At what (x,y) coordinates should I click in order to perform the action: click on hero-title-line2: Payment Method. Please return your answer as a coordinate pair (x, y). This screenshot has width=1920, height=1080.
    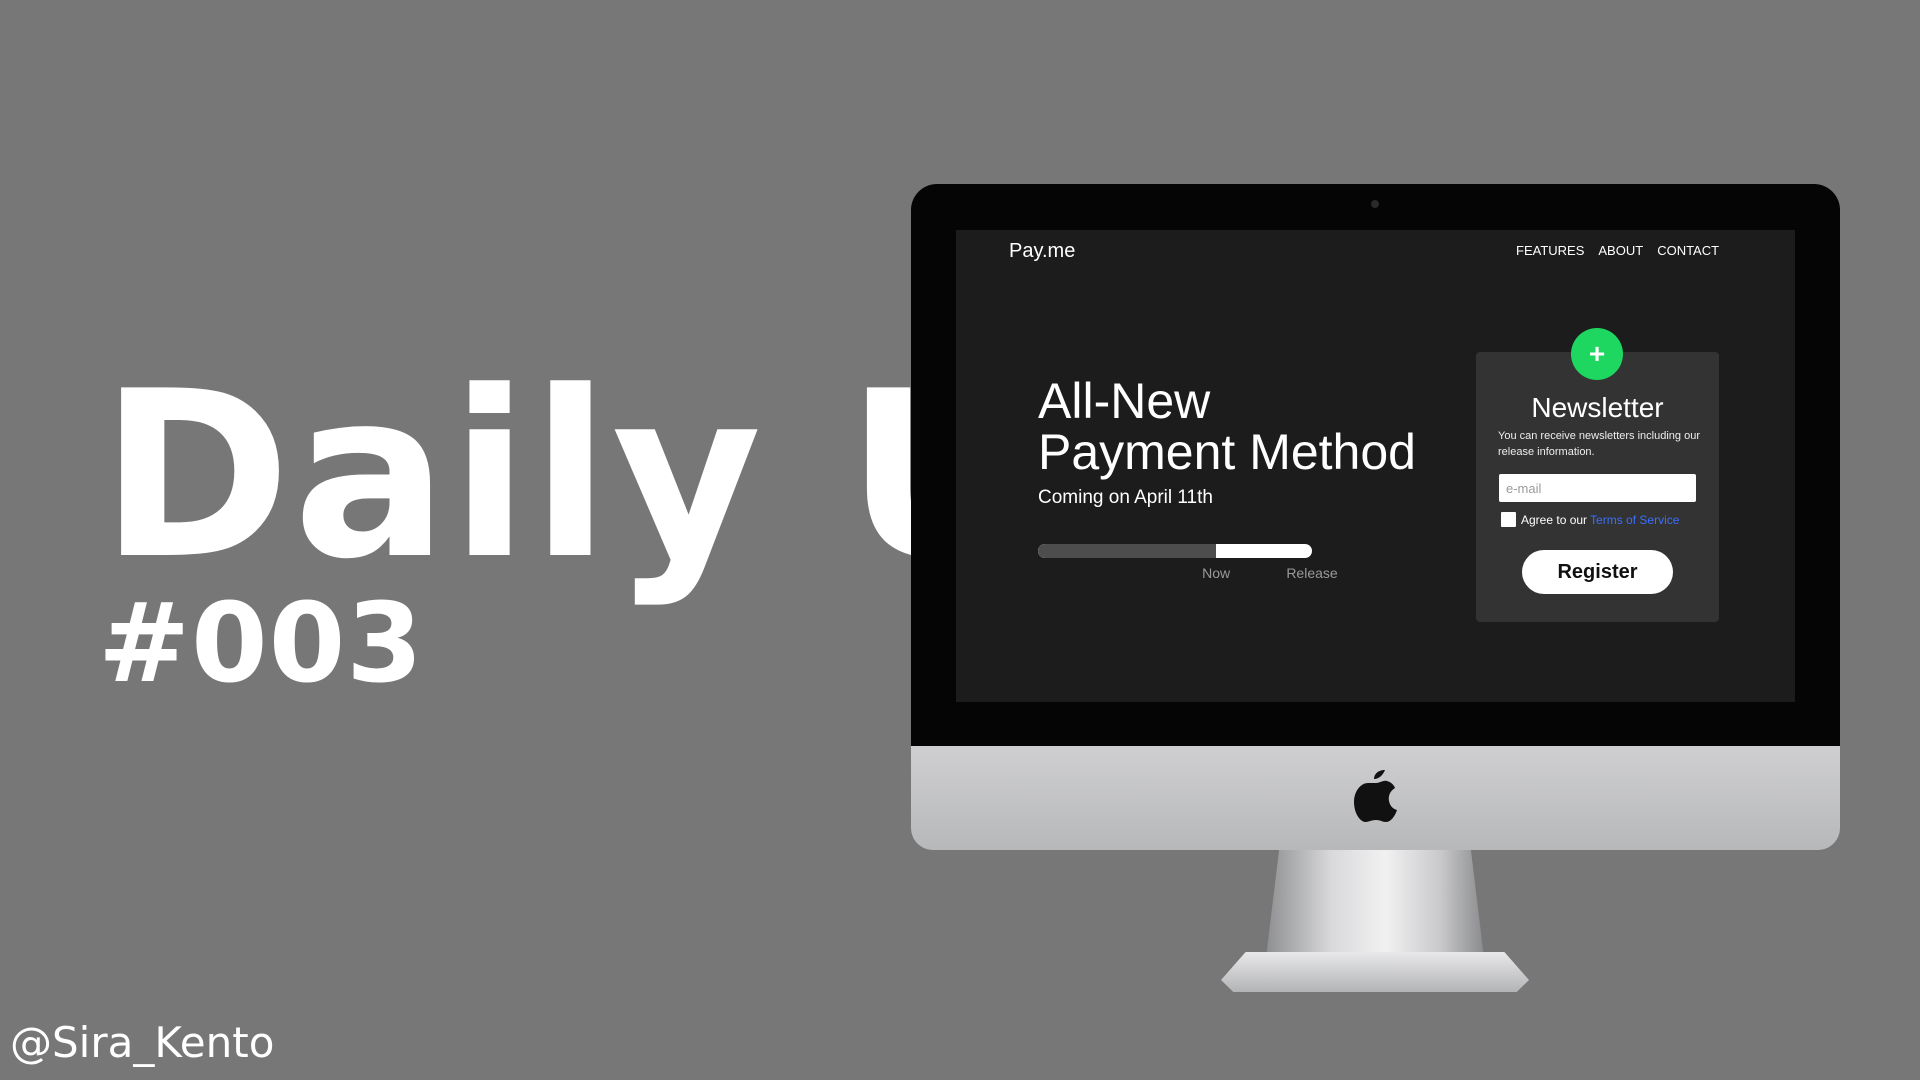
    Looking at the image, I should click on (1227, 452).